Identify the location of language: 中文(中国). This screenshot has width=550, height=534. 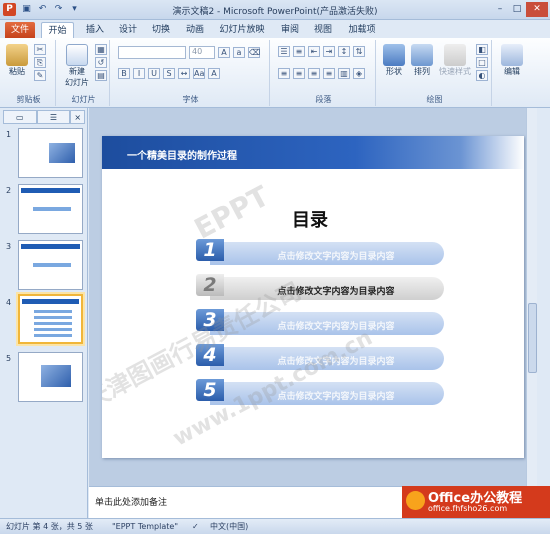
(229, 526).